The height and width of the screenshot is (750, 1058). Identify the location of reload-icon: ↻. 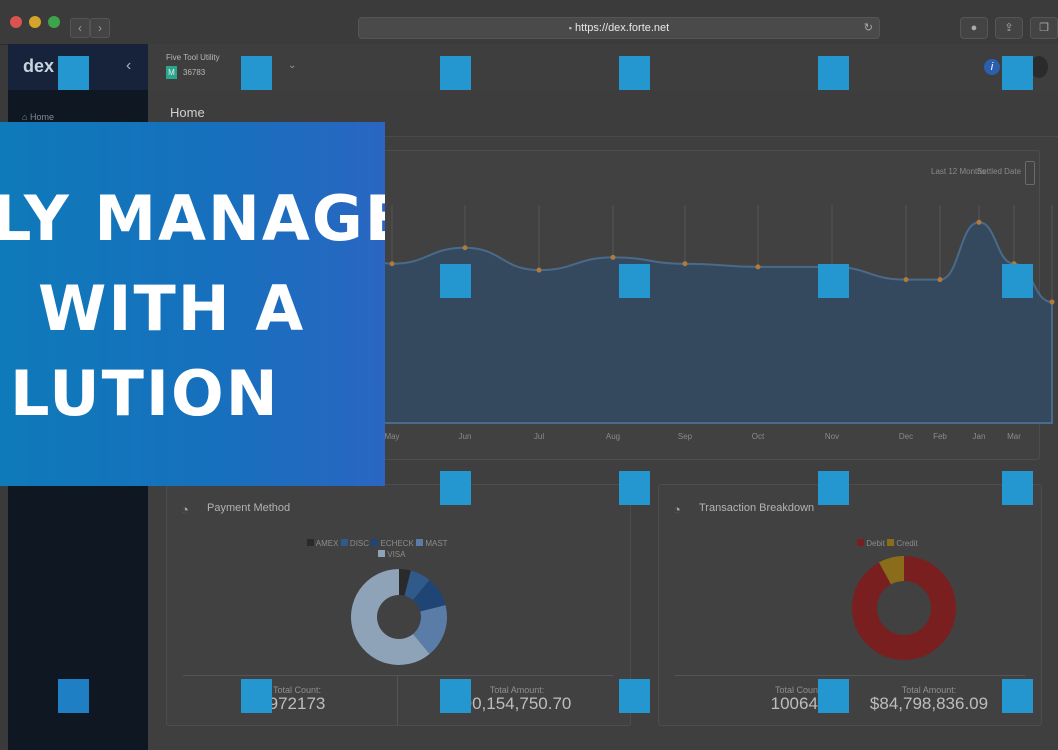
(868, 28).